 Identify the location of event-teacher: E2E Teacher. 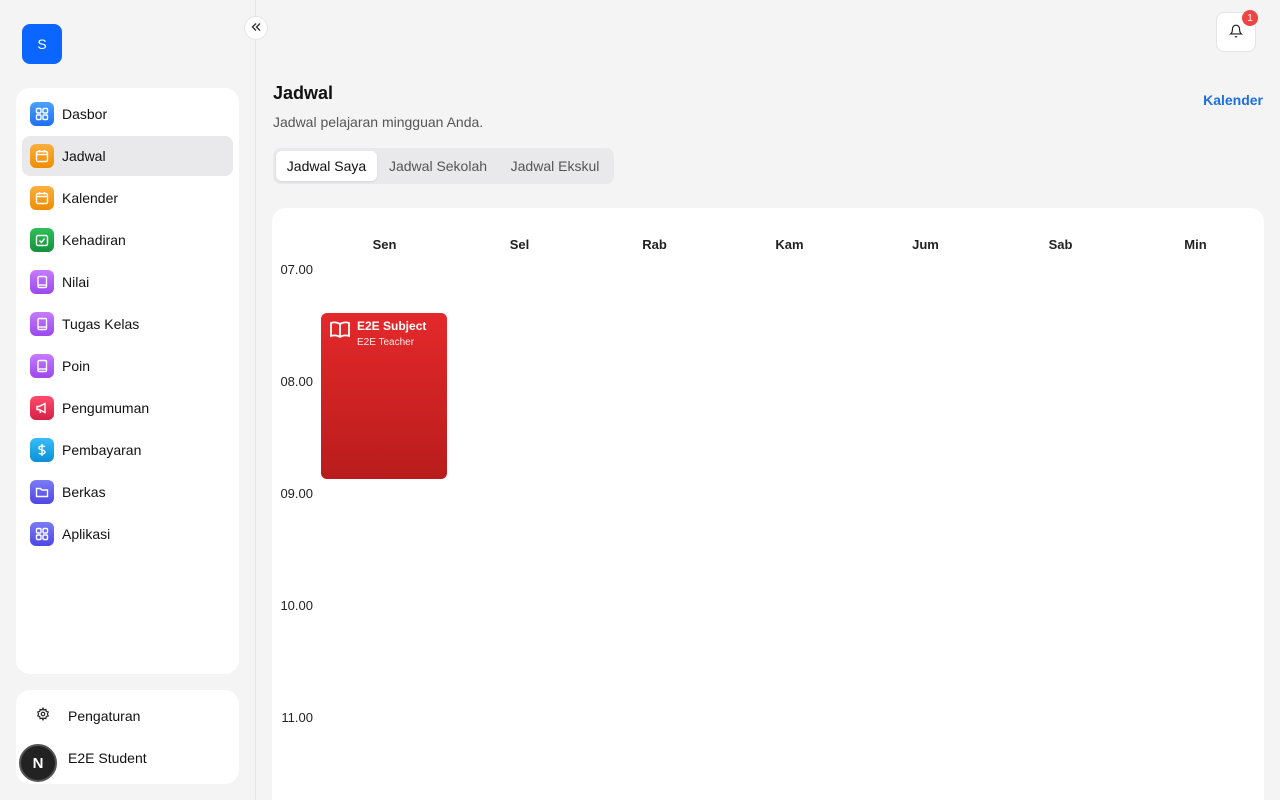
(386, 342).